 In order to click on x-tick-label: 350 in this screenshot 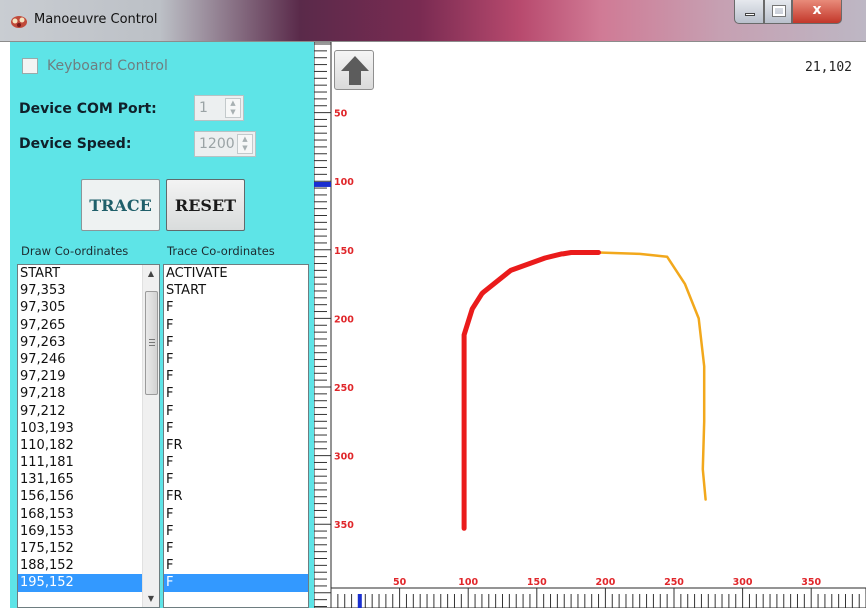, I will do `click(811, 582)`.